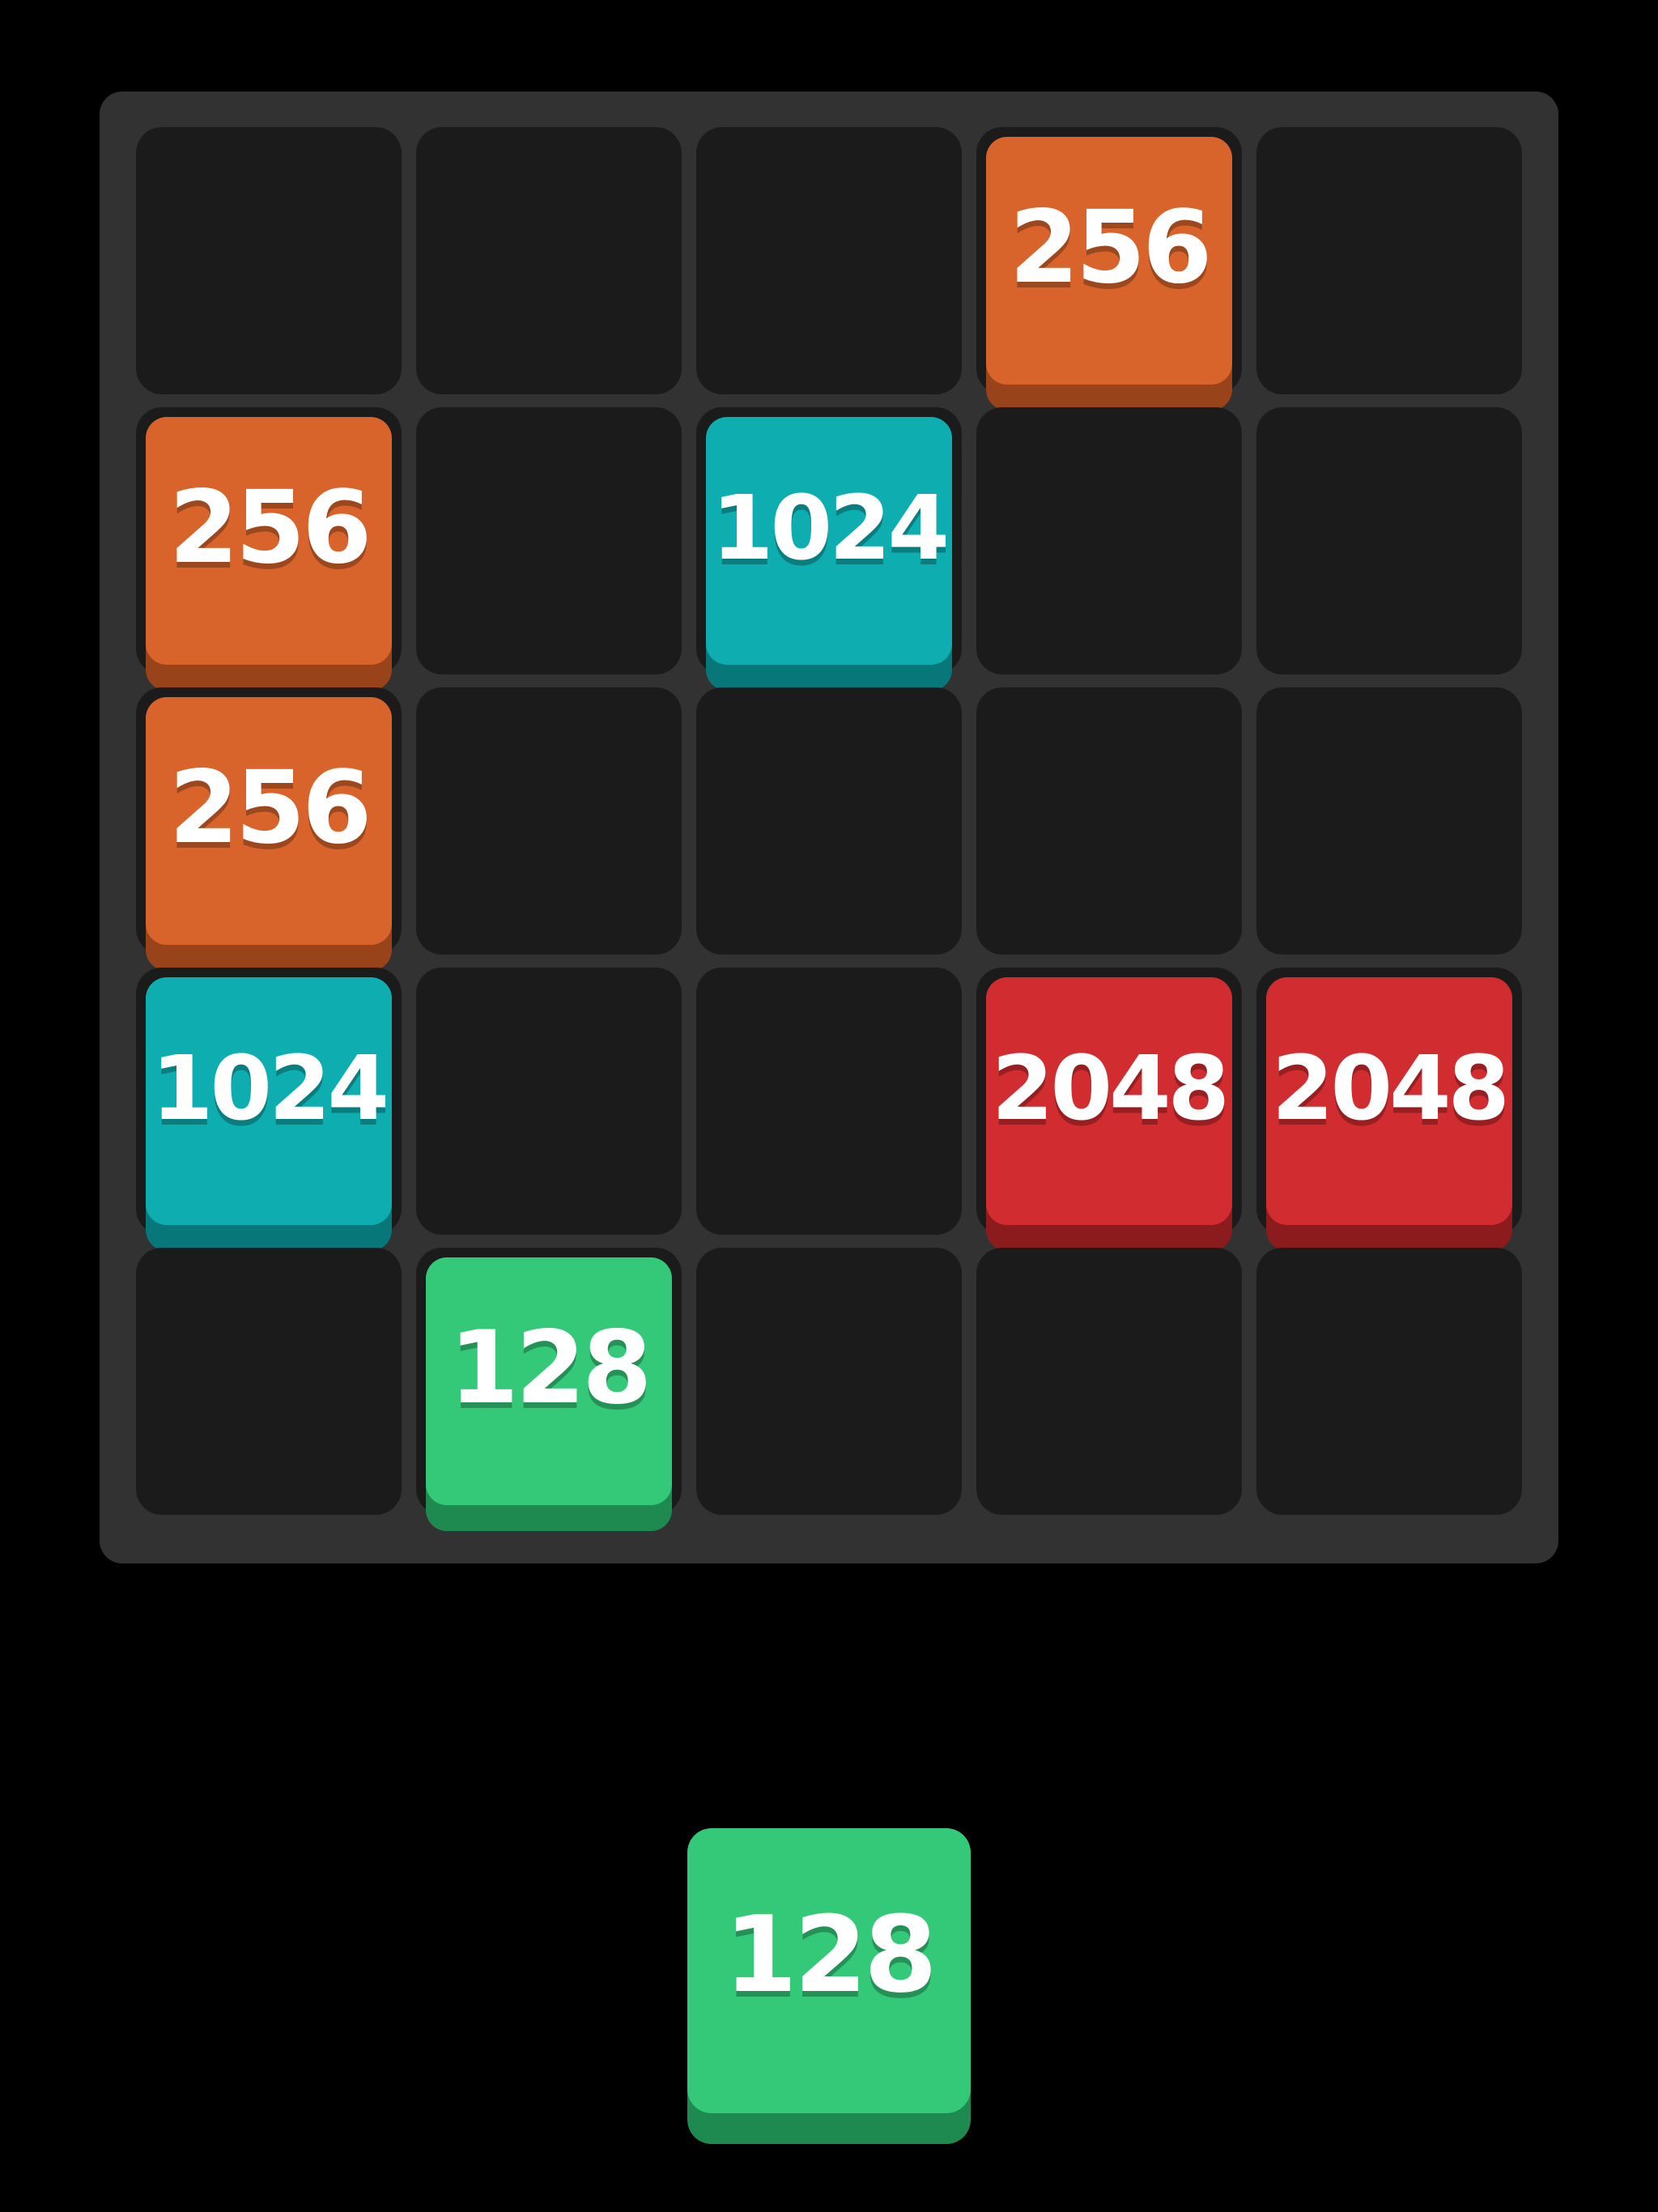 Image resolution: width=1658 pixels, height=2212 pixels. I want to click on tile-128: 128, so click(549, 1381).